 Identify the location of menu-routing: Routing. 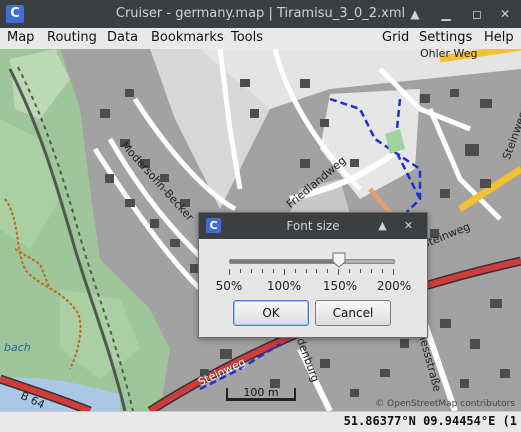
(72, 37).